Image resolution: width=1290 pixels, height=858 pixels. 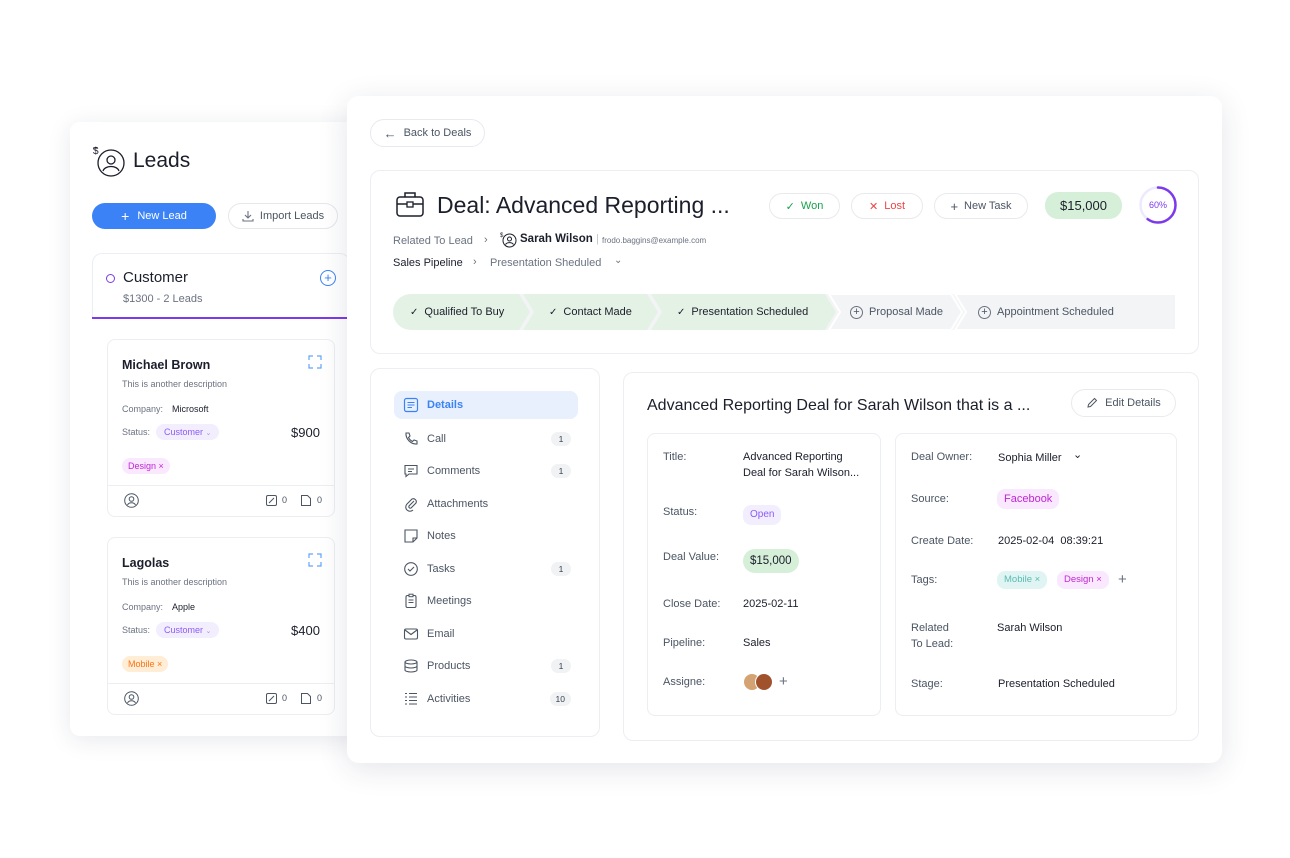 What do you see at coordinates (486, 405) in the screenshot?
I see `nav-item-details: Details` at bounding box center [486, 405].